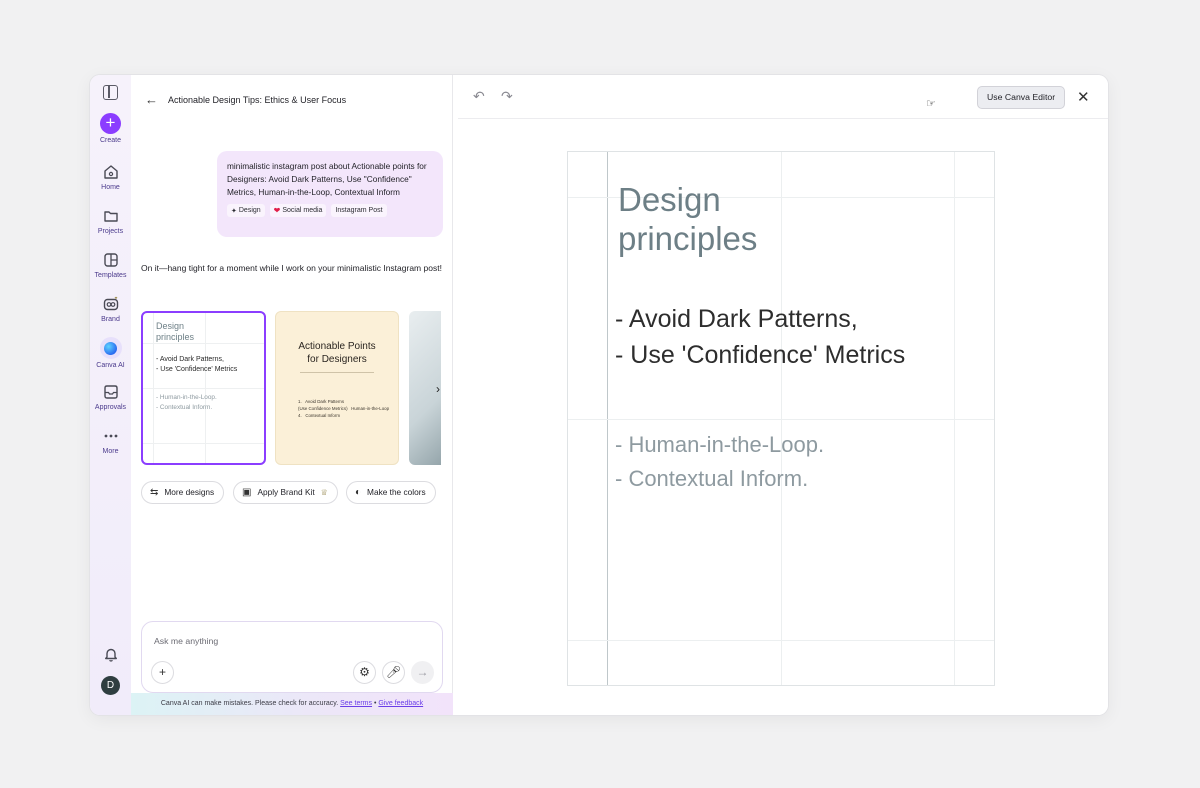  Describe the element at coordinates (507, 96) in the screenshot. I see `redo-icon: ↷` at that location.